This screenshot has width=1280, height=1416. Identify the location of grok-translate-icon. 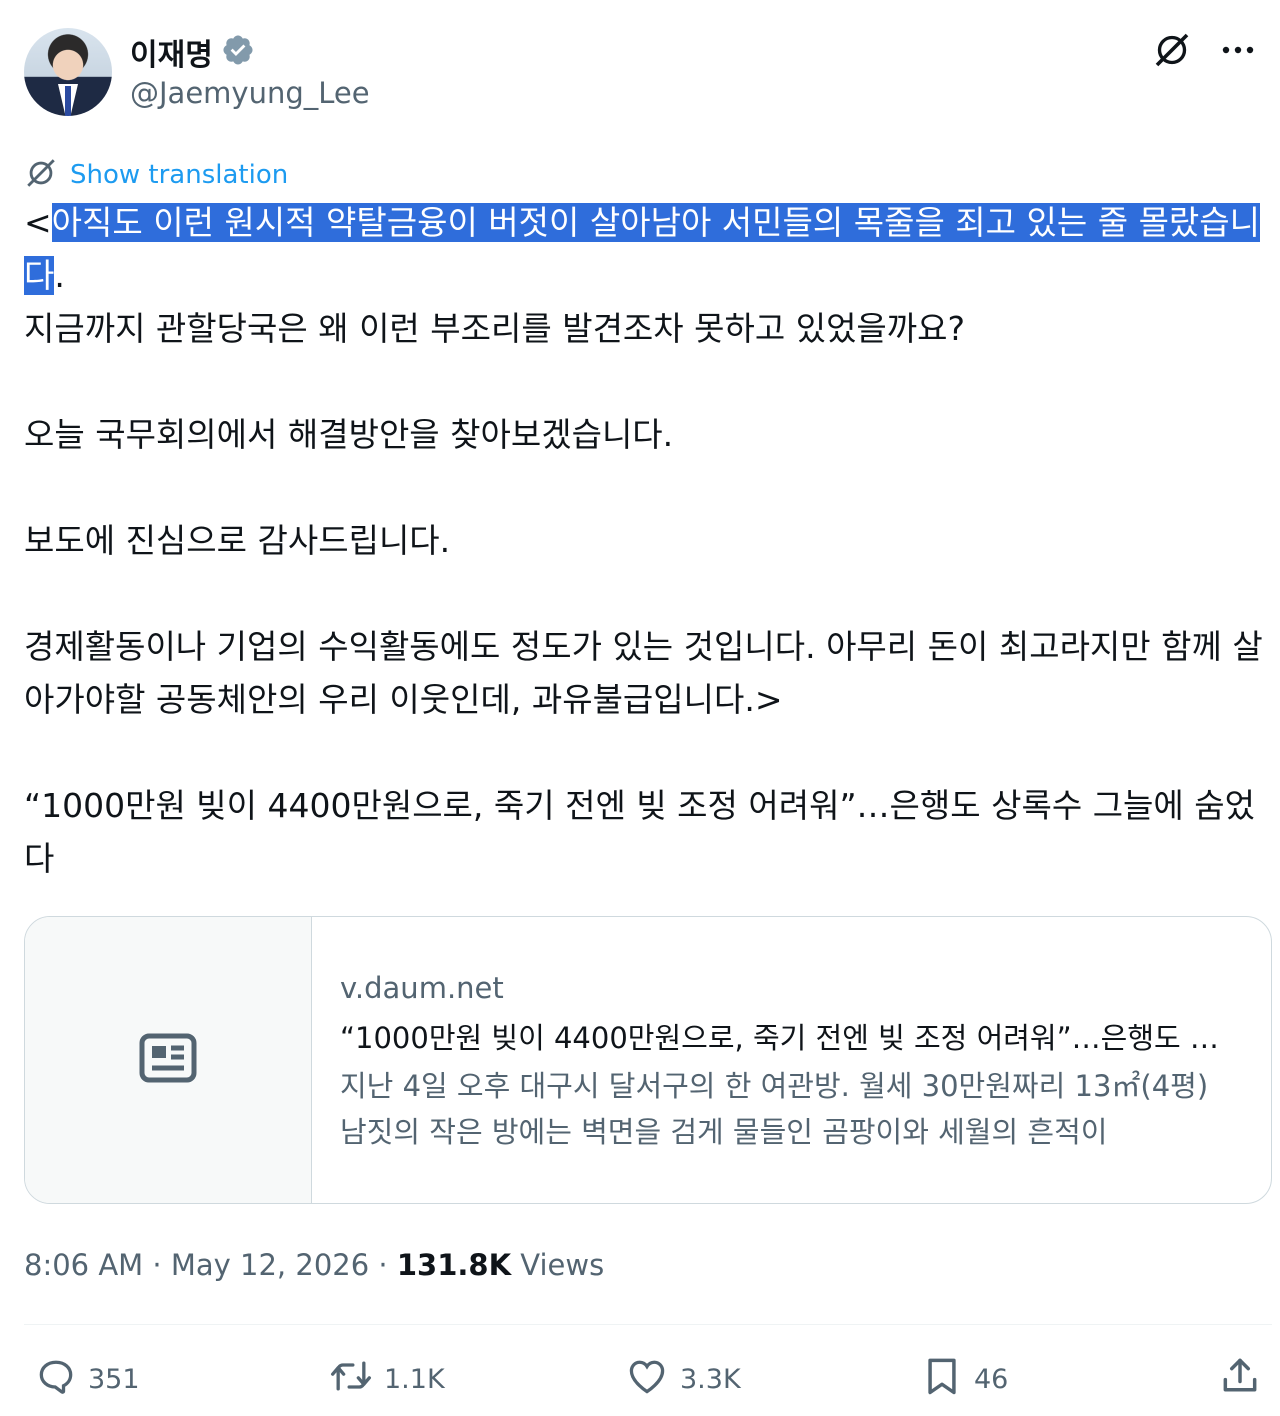
(41, 175).